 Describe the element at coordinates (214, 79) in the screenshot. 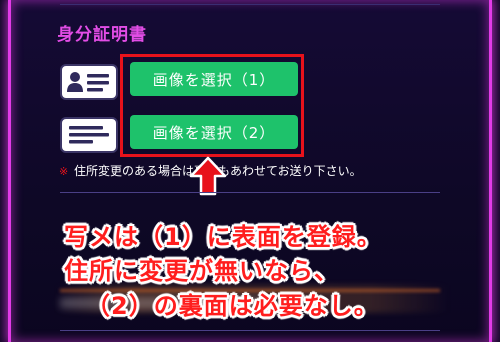

I see `select-image-1-button: 画像を選択（1）` at that location.